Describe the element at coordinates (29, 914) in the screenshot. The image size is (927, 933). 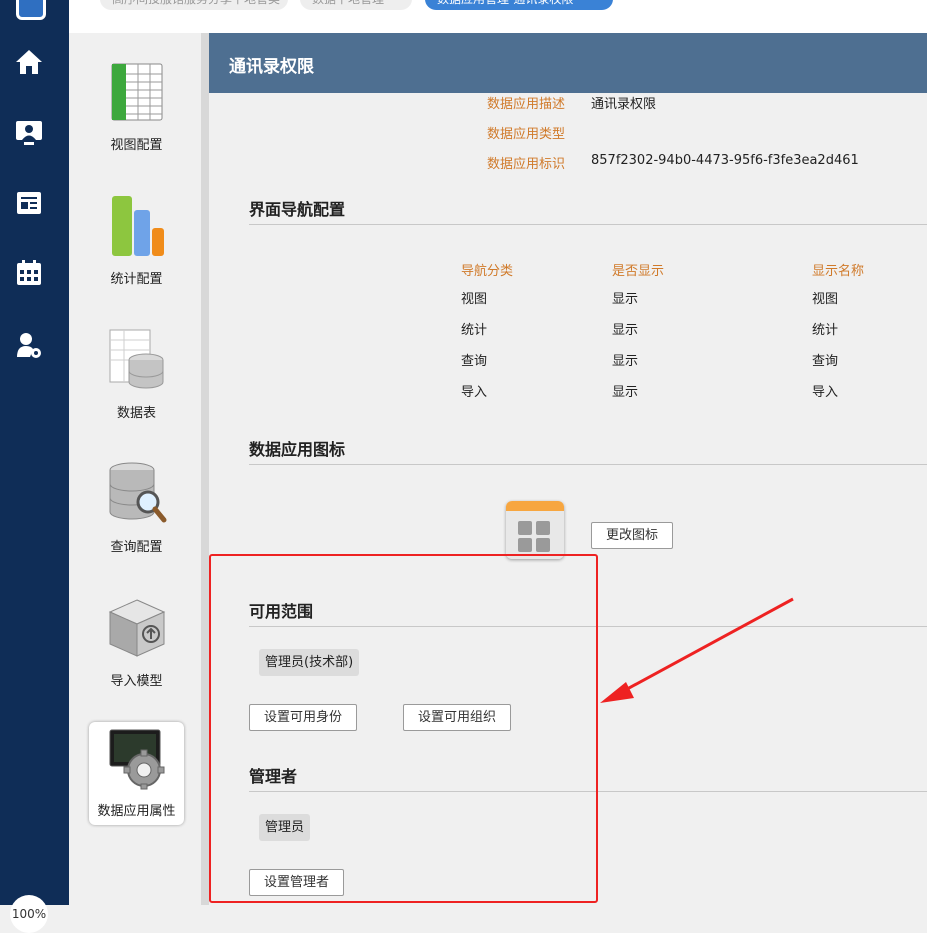
I see `zoom-level: 100%` at that location.